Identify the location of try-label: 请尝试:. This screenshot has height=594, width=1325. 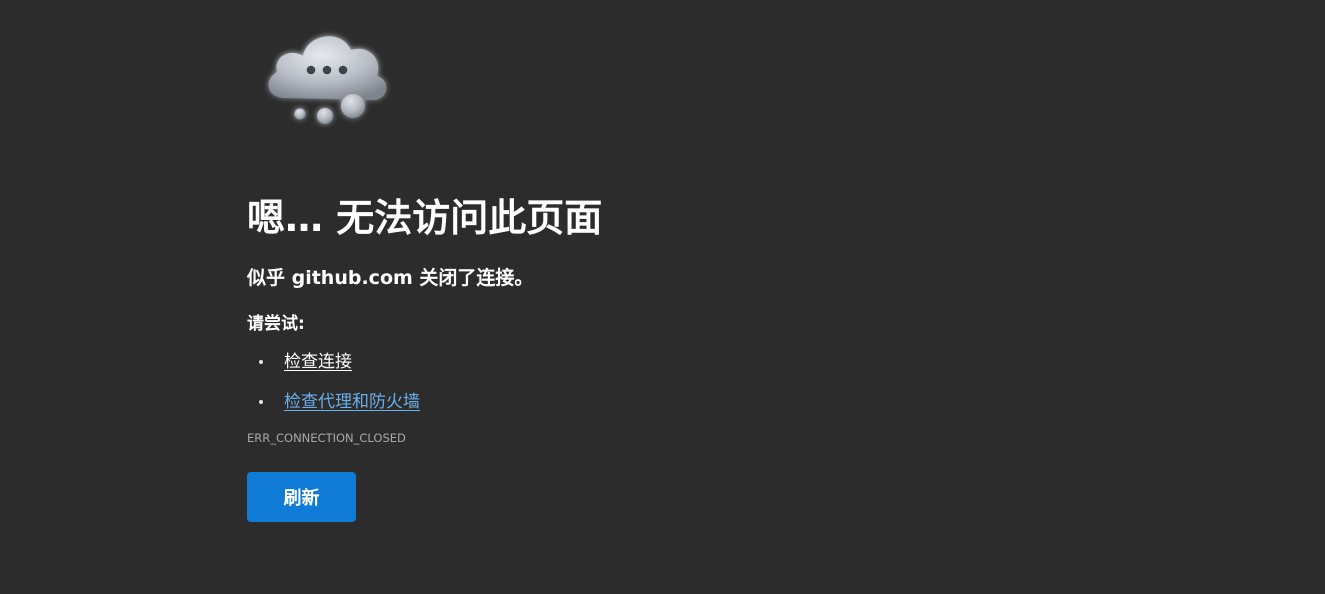
(276, 324).